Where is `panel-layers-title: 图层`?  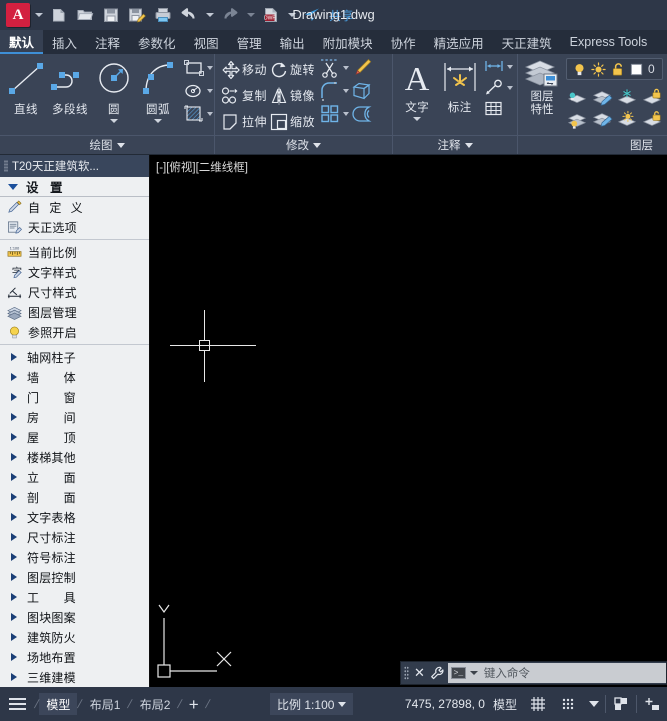 panel-layers-title: 图层 is located at coordinates (592, 144).